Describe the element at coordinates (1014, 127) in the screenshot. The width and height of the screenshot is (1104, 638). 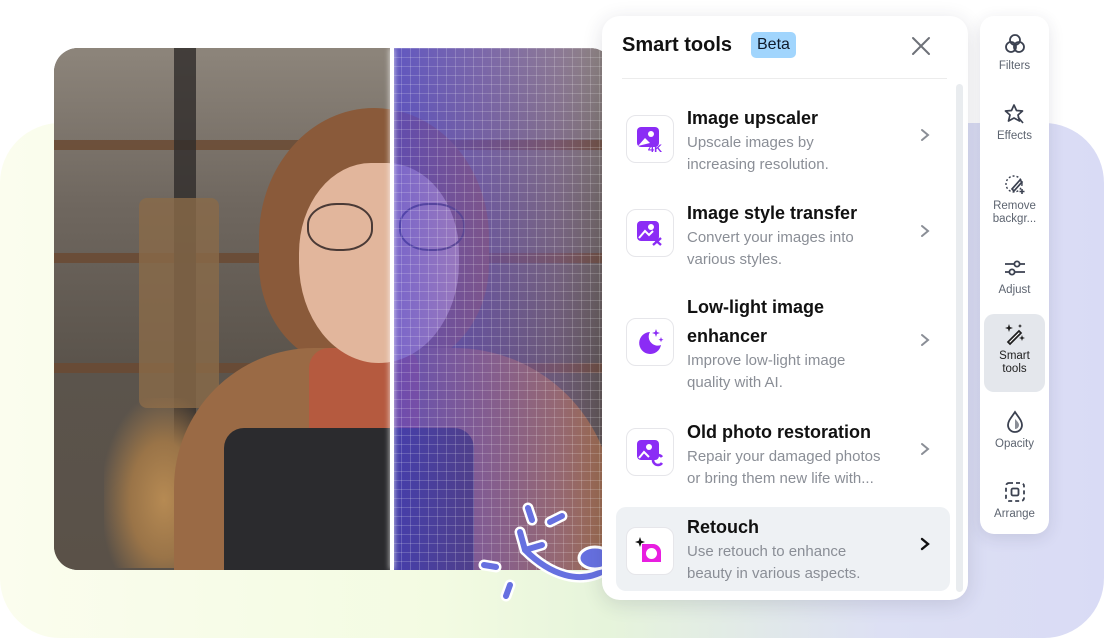
I see `toolbar-item-effects: Effects` at that location.